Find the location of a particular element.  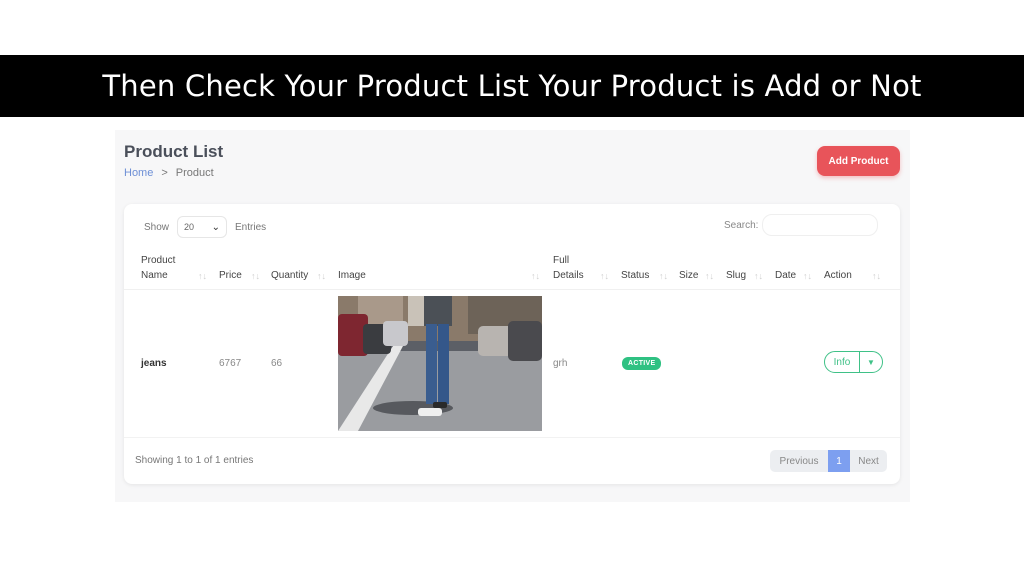

cell-quantity: 66 is located at coordinates (277, 363).